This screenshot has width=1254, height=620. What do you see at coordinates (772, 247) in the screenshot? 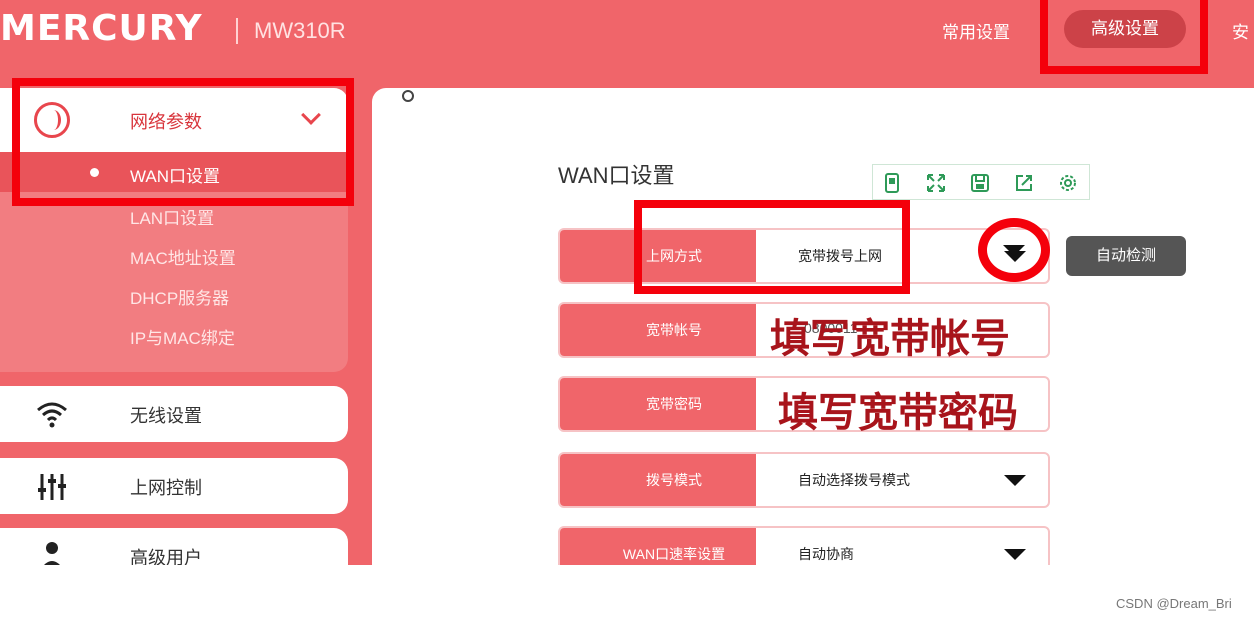
I see `annotation-box-connection-type` at bounding box center [772, 247].